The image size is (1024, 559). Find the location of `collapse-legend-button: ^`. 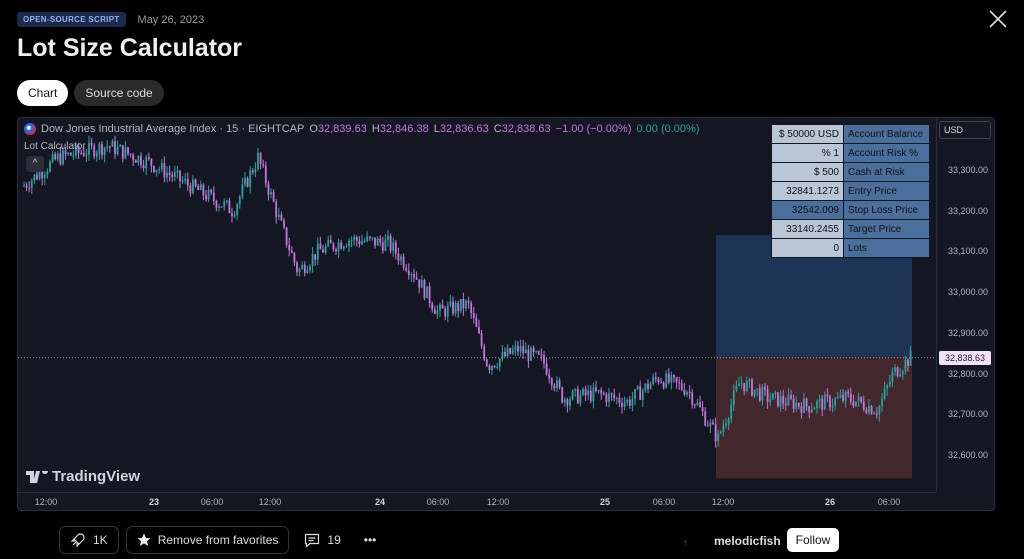

collapse-legend-button: ^ is located at coordinates (35, 164).